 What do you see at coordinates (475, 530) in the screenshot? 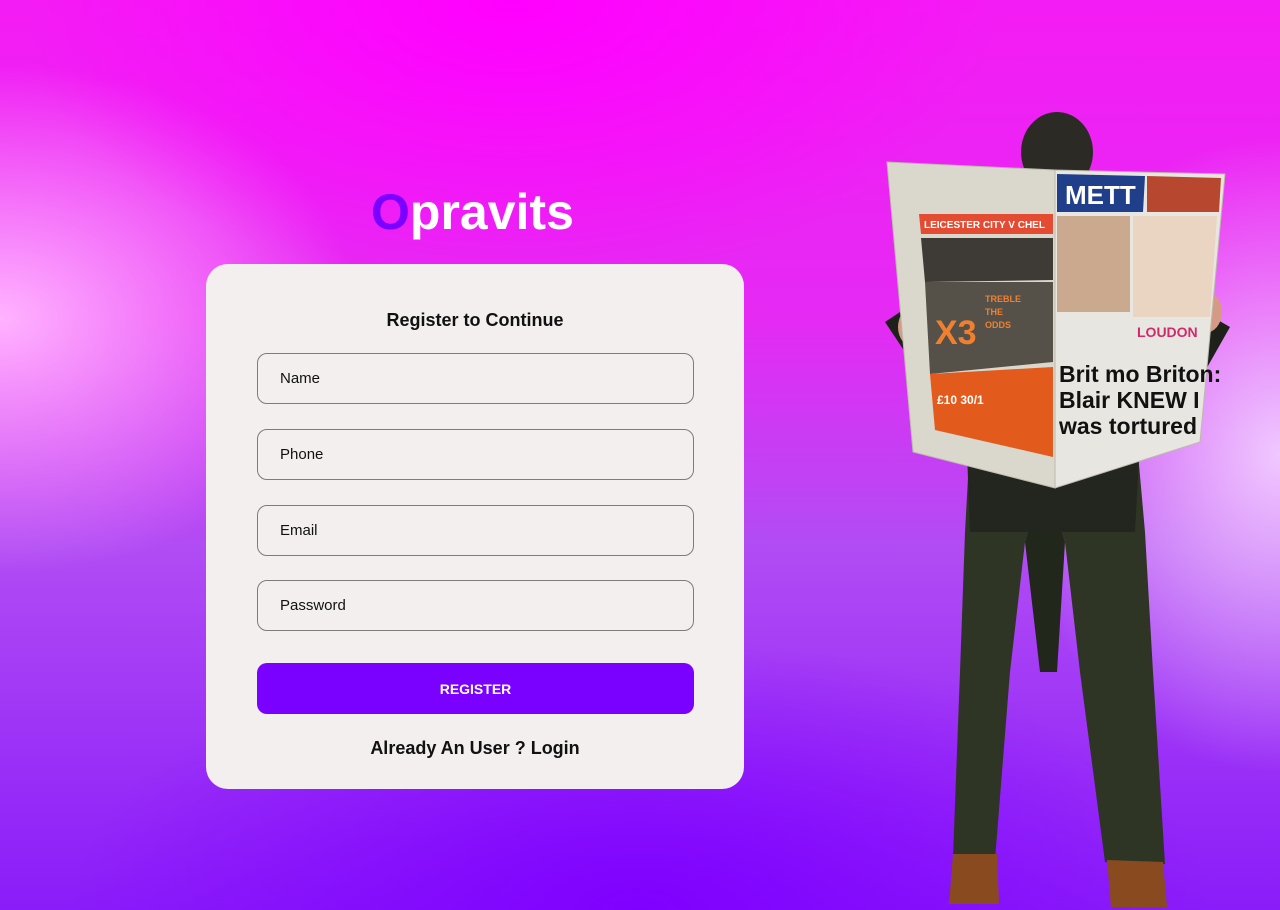
I see `email-field` at bounding box center [475, 530].